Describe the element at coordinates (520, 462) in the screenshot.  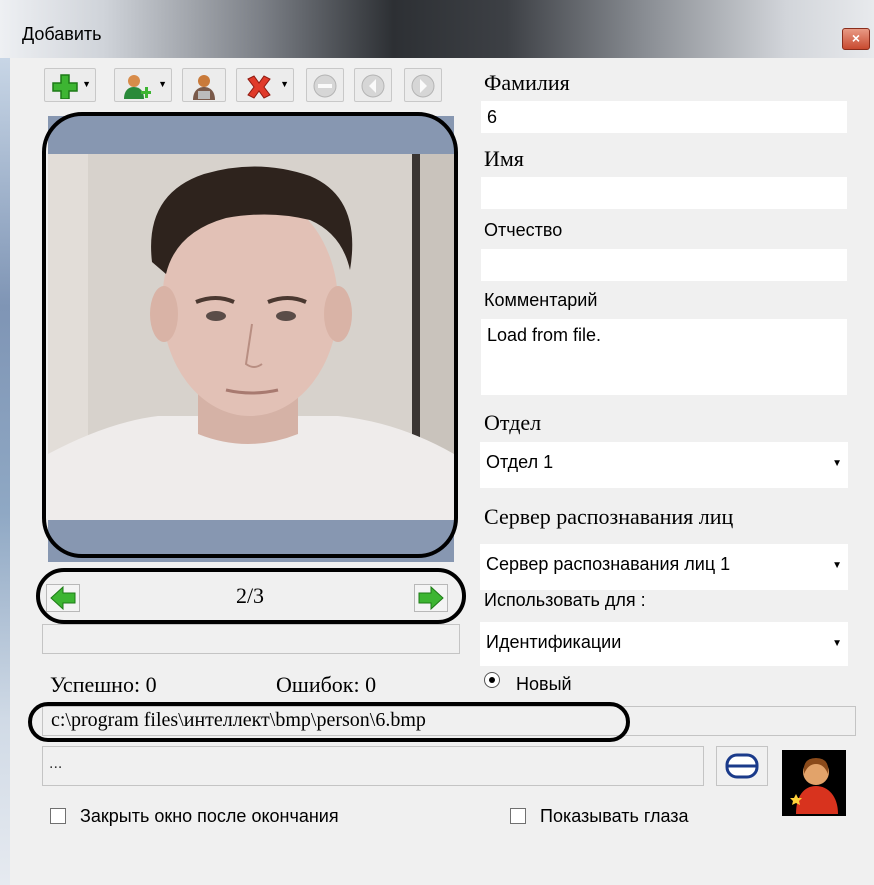
I see `department-value: Отдел 1` at that location.